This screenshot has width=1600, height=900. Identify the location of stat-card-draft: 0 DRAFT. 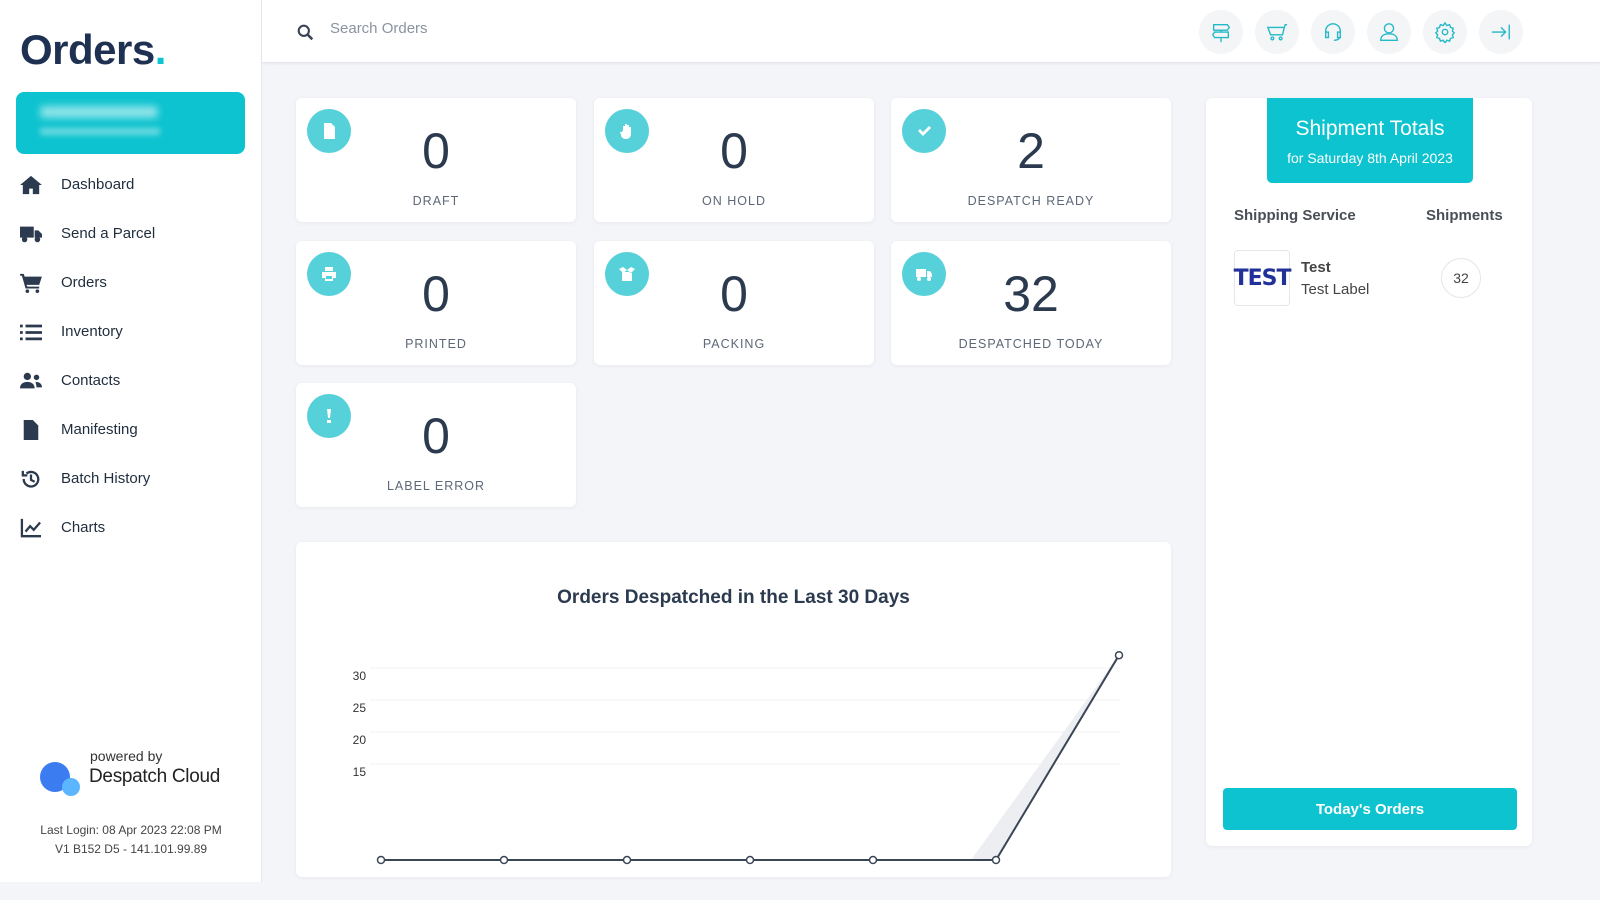
(436, 160).